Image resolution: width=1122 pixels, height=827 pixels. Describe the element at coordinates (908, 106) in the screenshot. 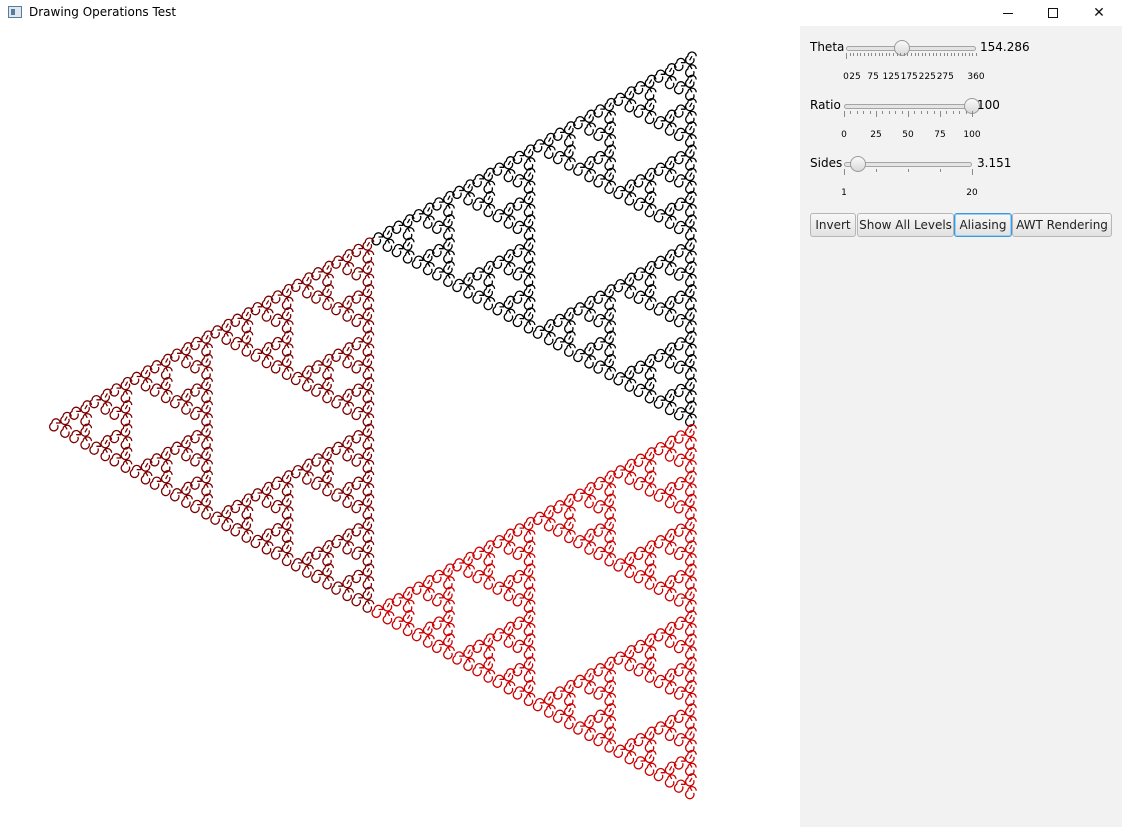

I see `ratio-slider-track` at that location.